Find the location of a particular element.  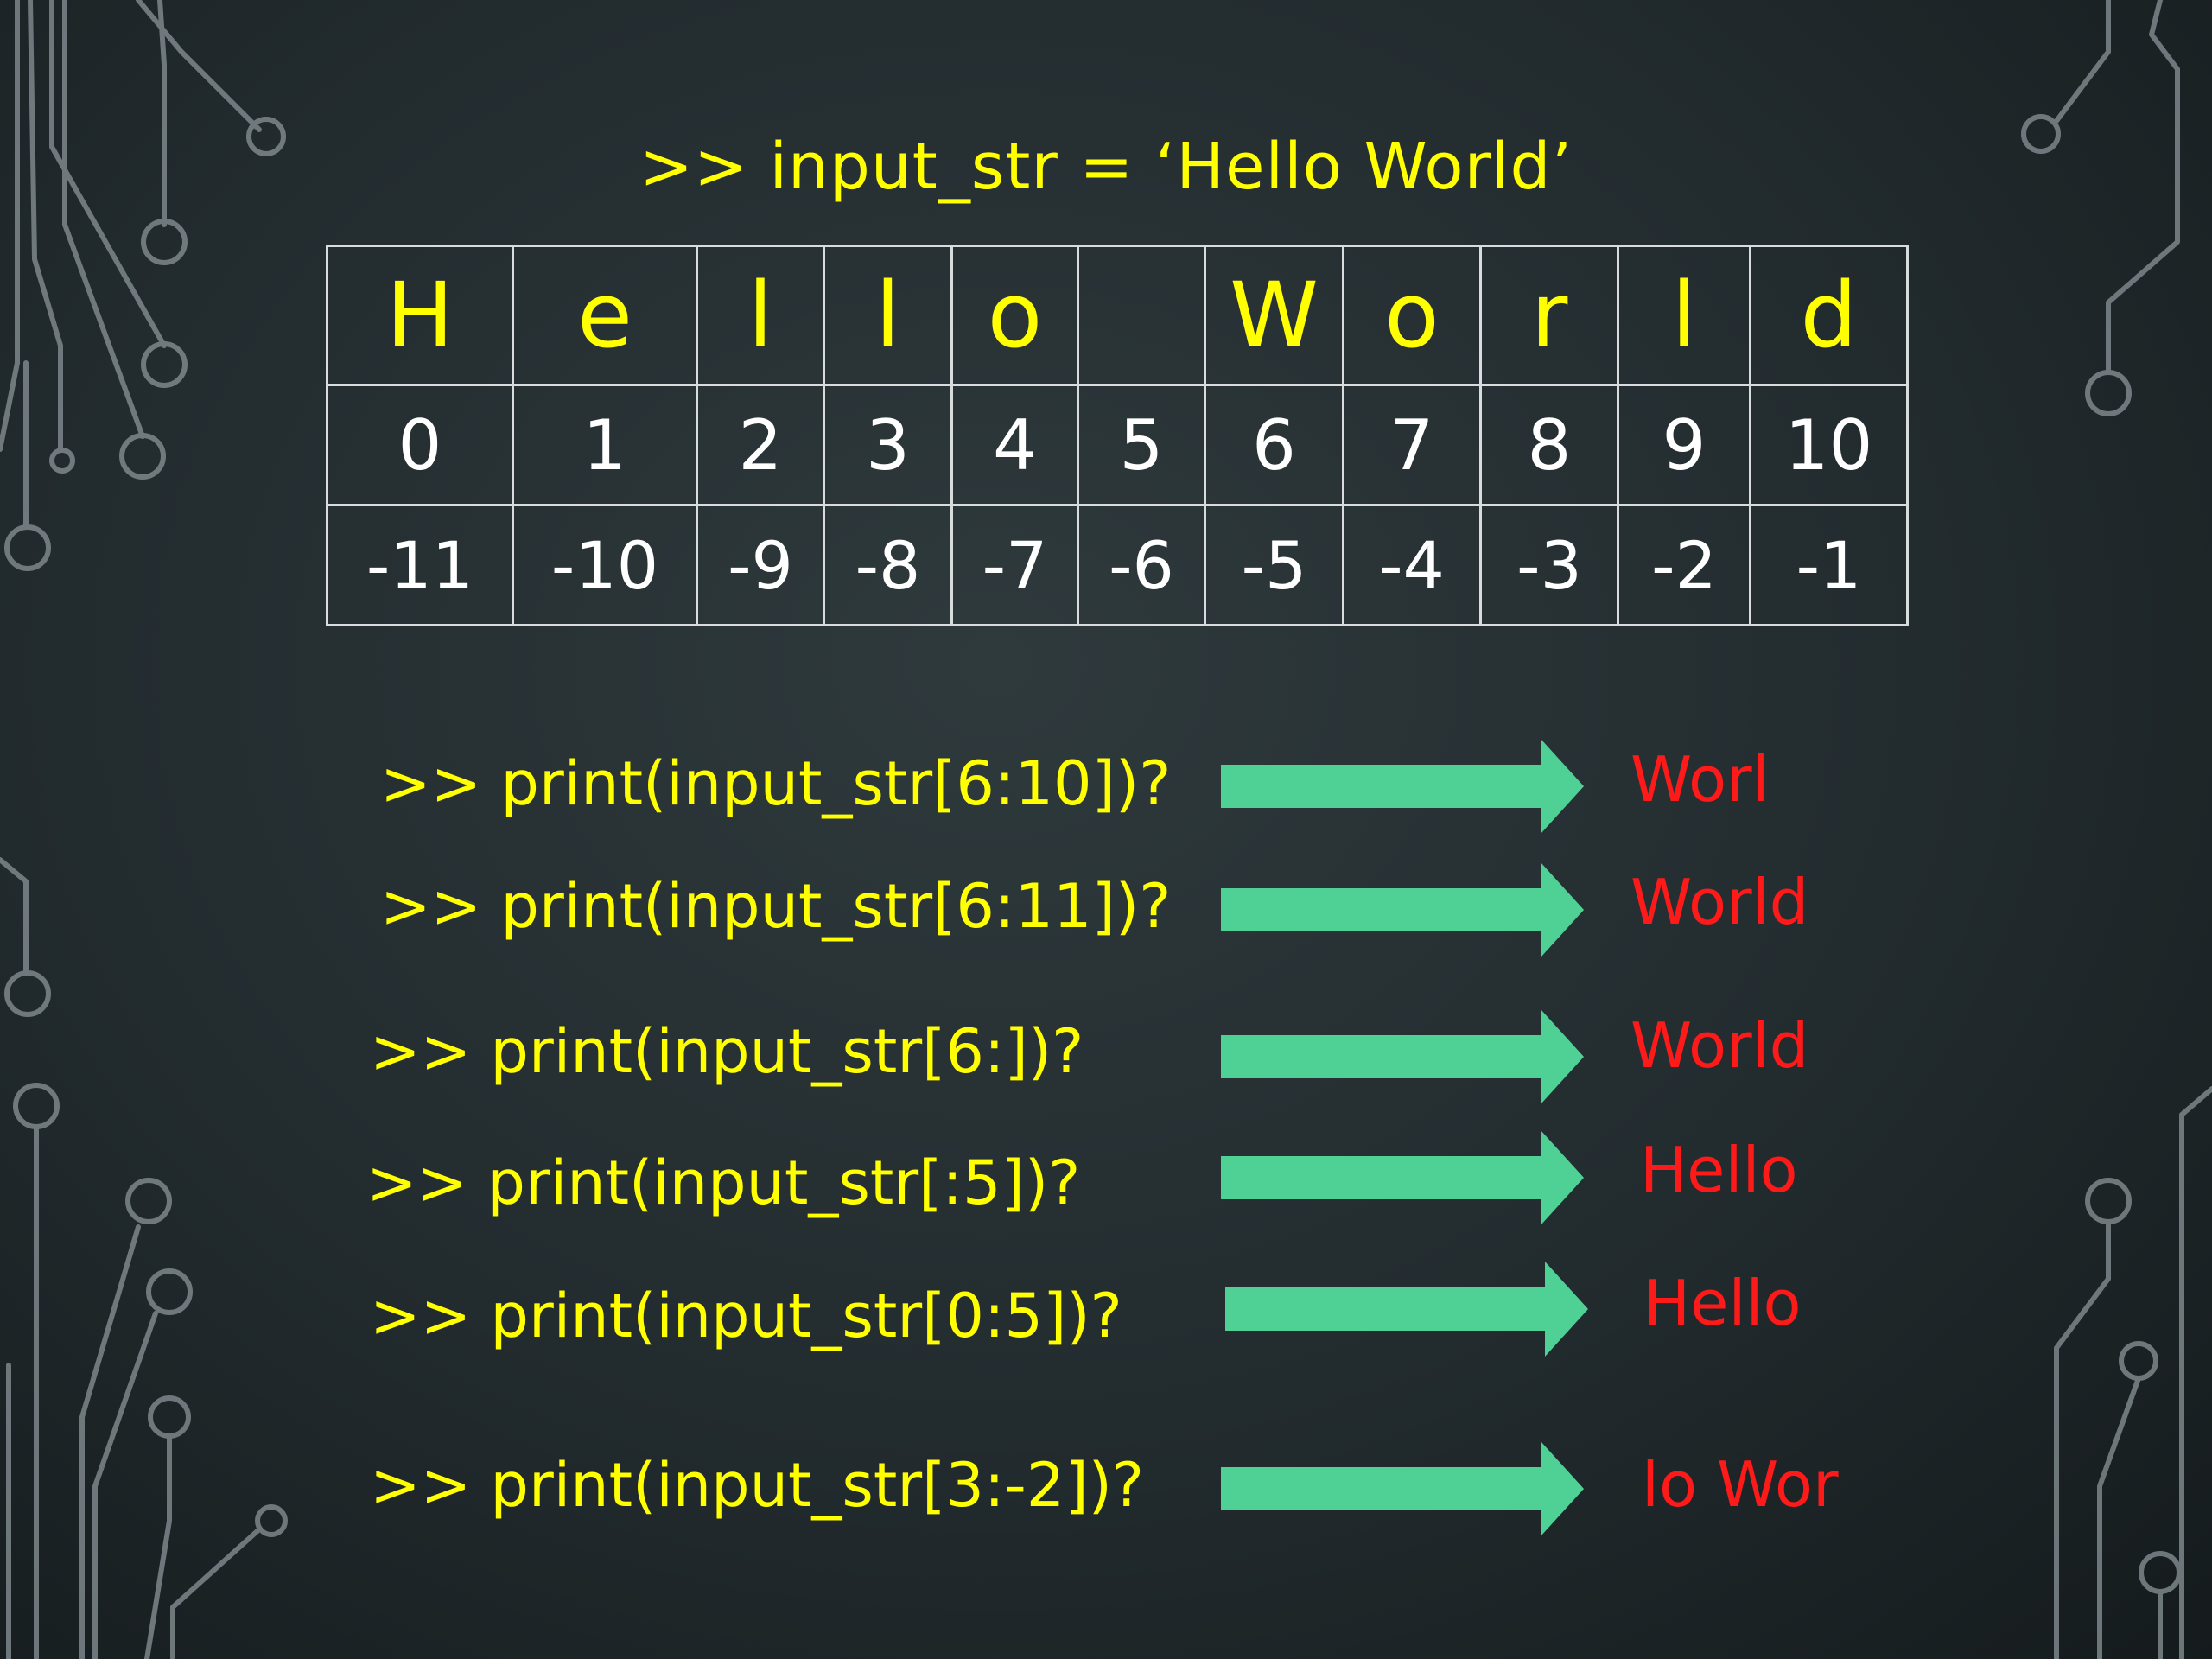

positive-index-row: 0 1 2 3 4 5 6 7 8 9 10 is located at coordinates (1117, 445).